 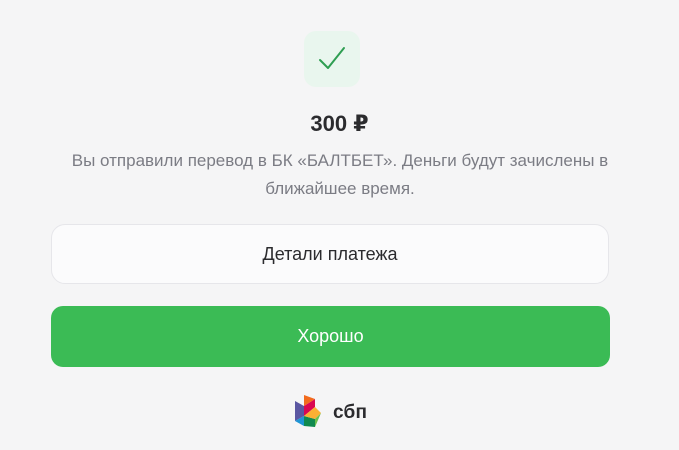 I want to click on sbp-logo-icon, so click(x=308, y=411).